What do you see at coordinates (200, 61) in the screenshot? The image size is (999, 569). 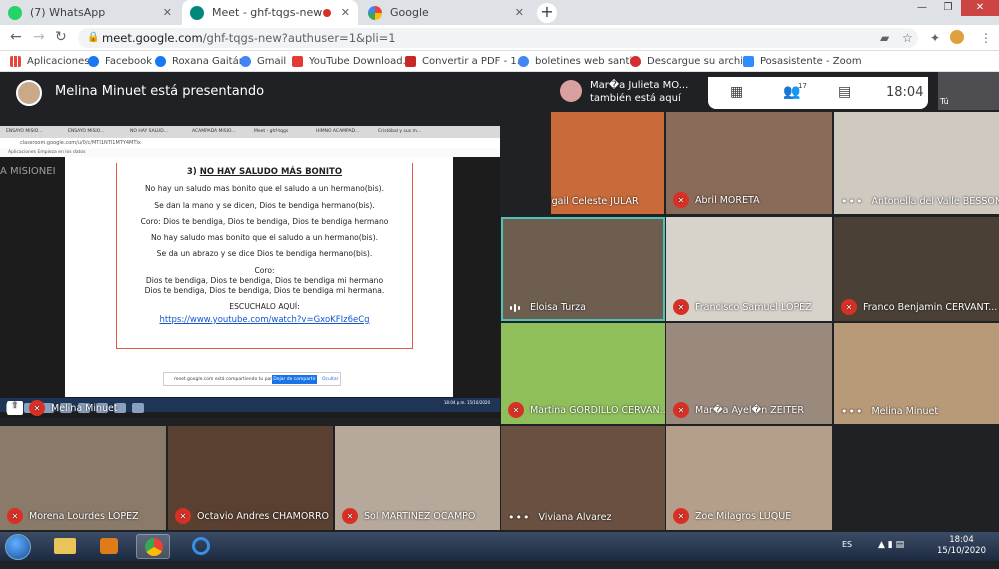 I see `bookmark-roxana: Roxana Gaitán` at bounding box center [200, 61].